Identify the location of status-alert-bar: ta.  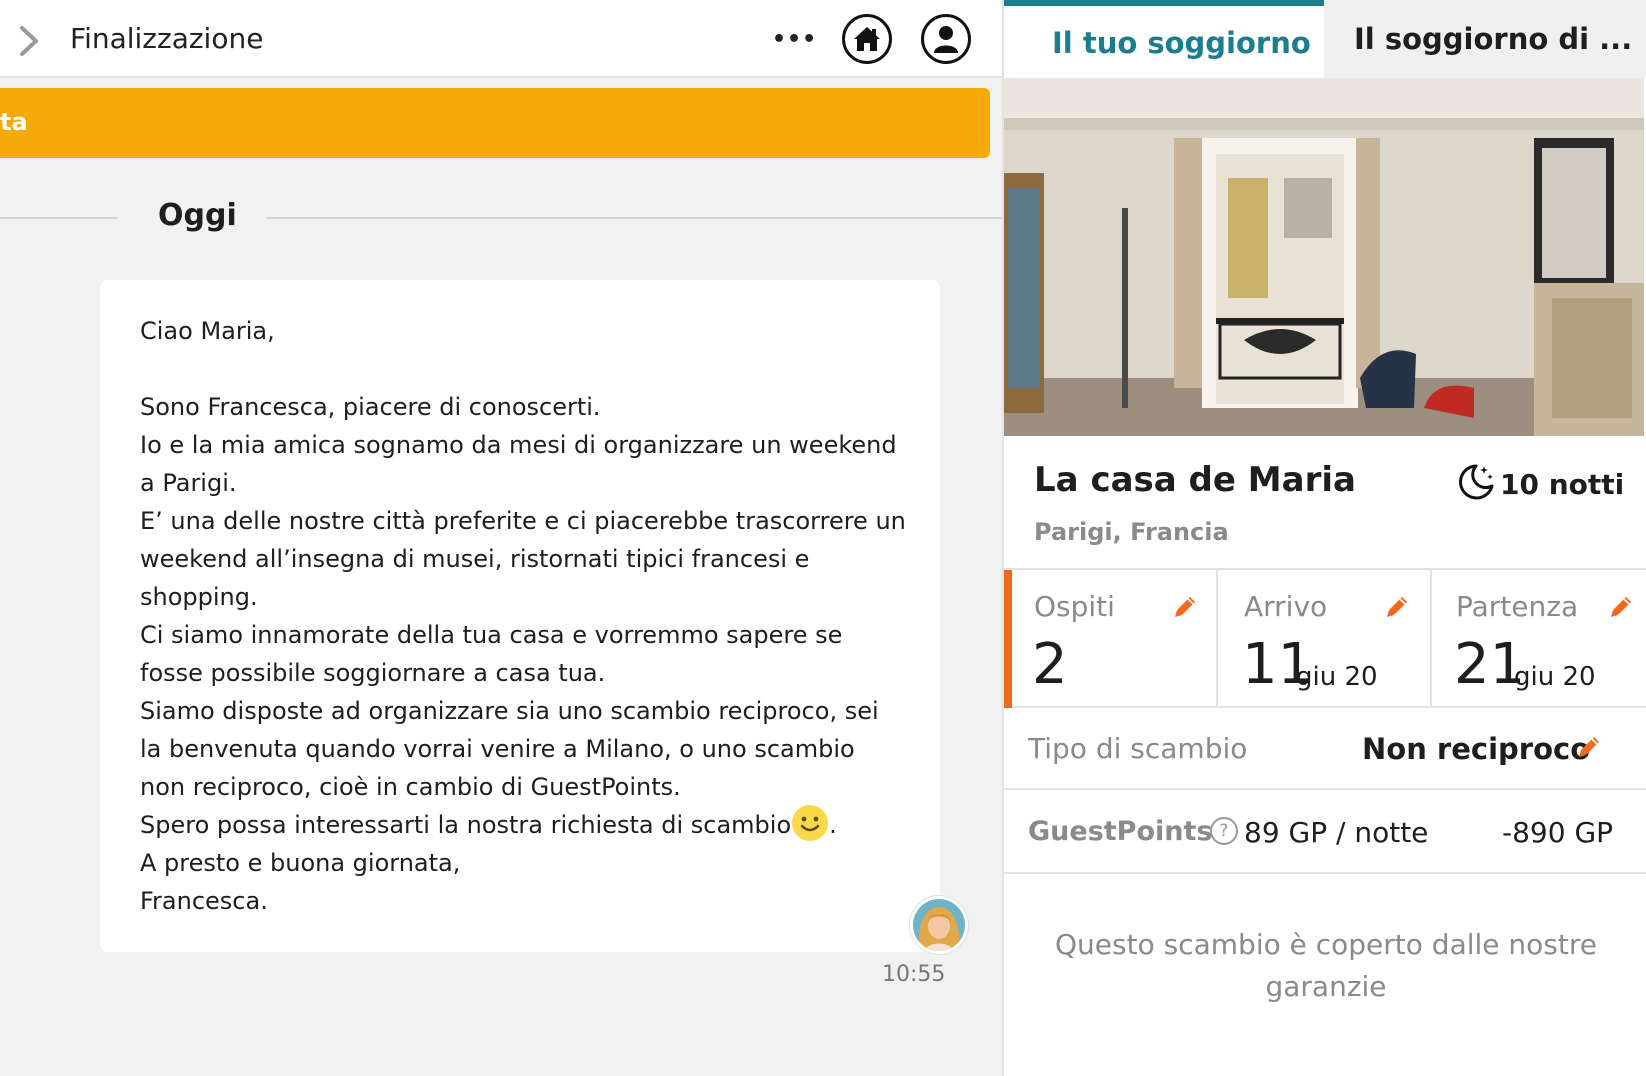
(495, 123).